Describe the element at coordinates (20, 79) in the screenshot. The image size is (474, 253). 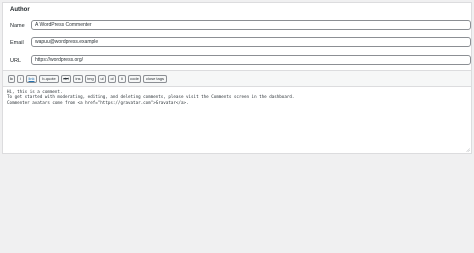
I see `italic-button: i` at that location.